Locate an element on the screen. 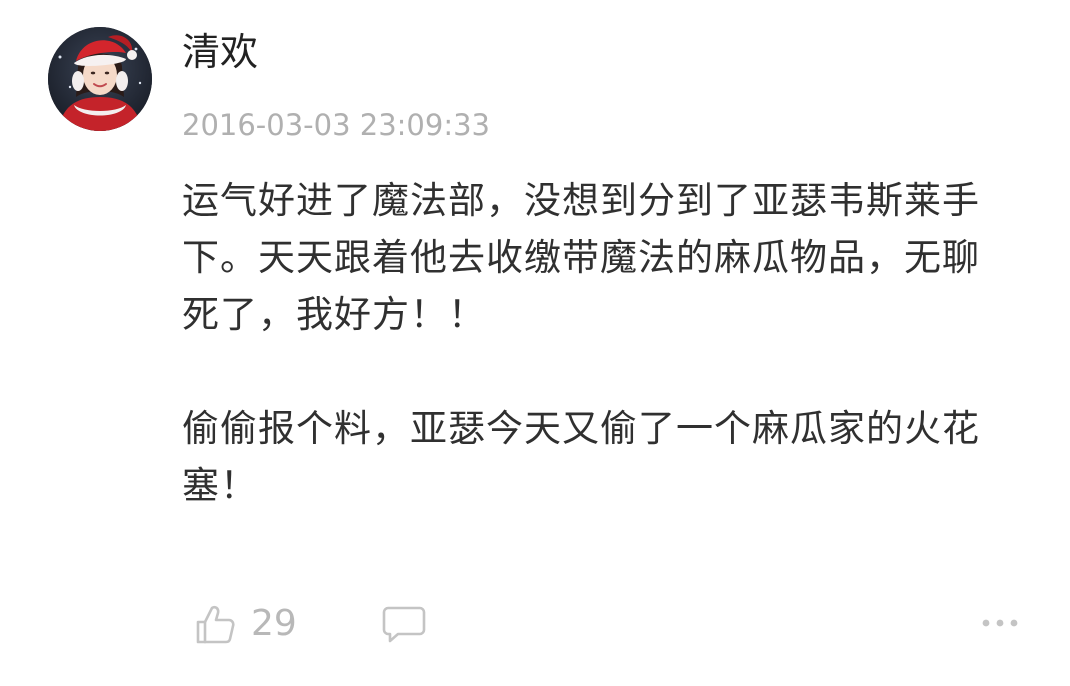 This screenshot has height=686, width=1070. like-count: 29 is located at coordinates (274, 623).